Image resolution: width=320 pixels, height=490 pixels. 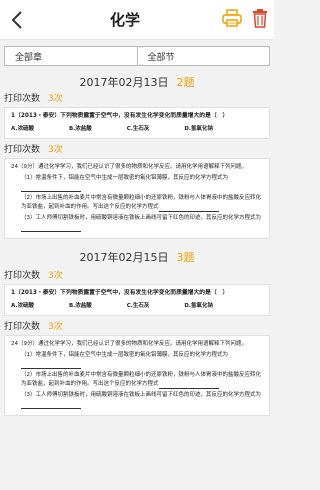 I want to click on day-header: 2017年02月15日 3题, so click(x=137, y=252).